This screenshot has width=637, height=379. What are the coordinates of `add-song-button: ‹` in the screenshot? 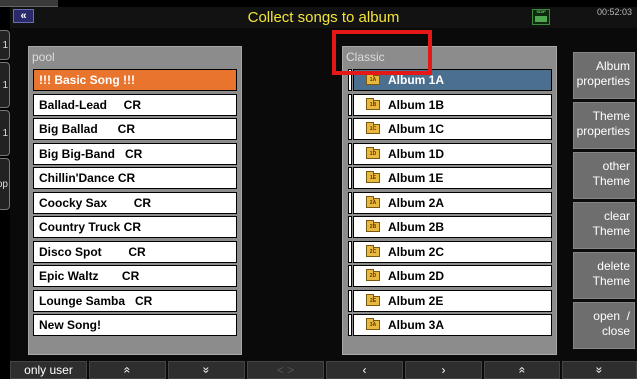 It's located at (364, 370).